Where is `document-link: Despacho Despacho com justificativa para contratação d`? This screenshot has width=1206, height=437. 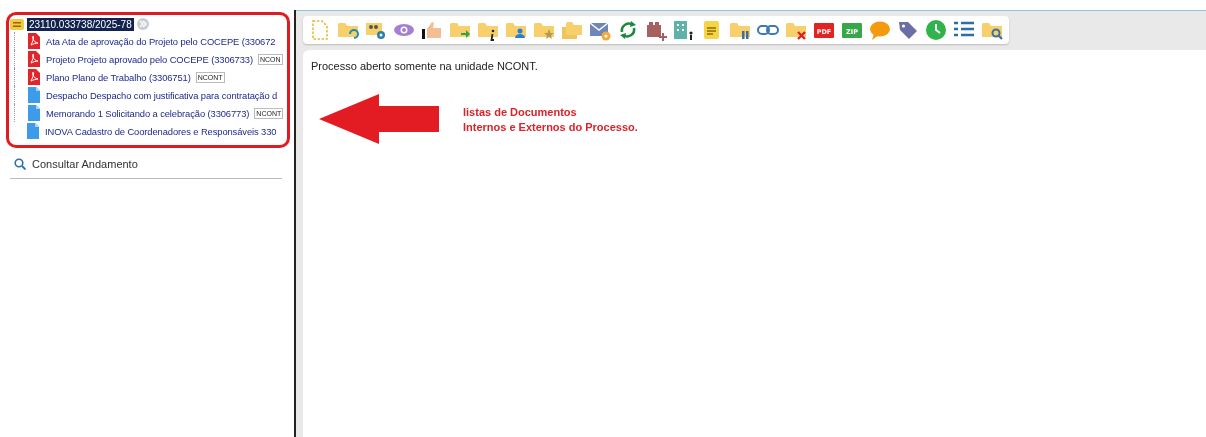 document-link: Despacho Despacho com justificativa para contratação d is located at coordinates (162, 95).